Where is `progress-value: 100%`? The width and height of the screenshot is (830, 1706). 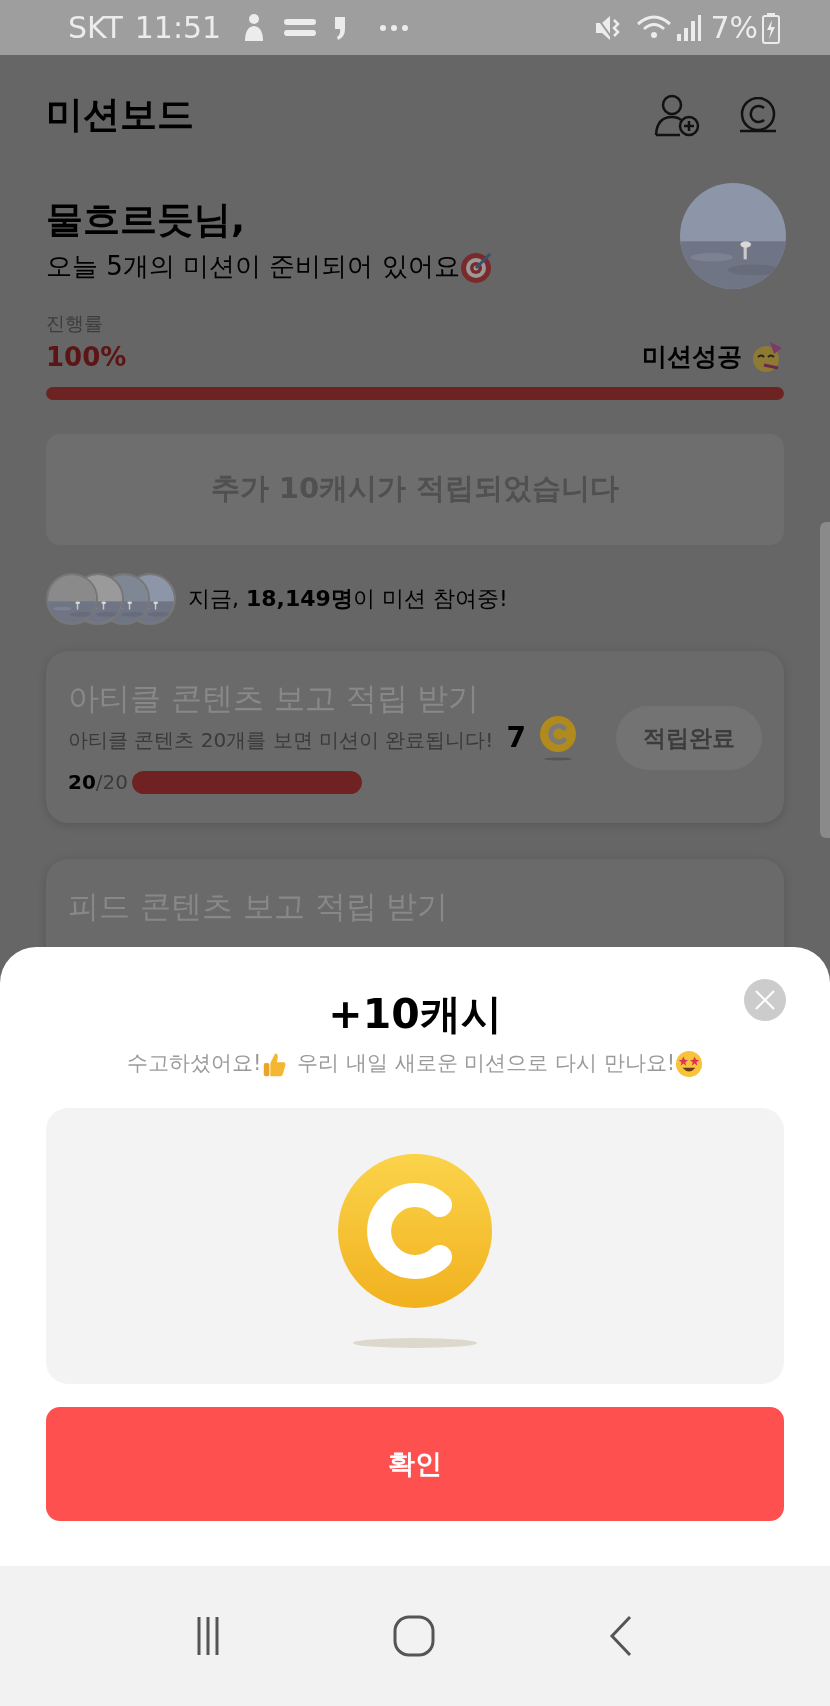
progress-value: 100% is located at coordinates (86, 357).